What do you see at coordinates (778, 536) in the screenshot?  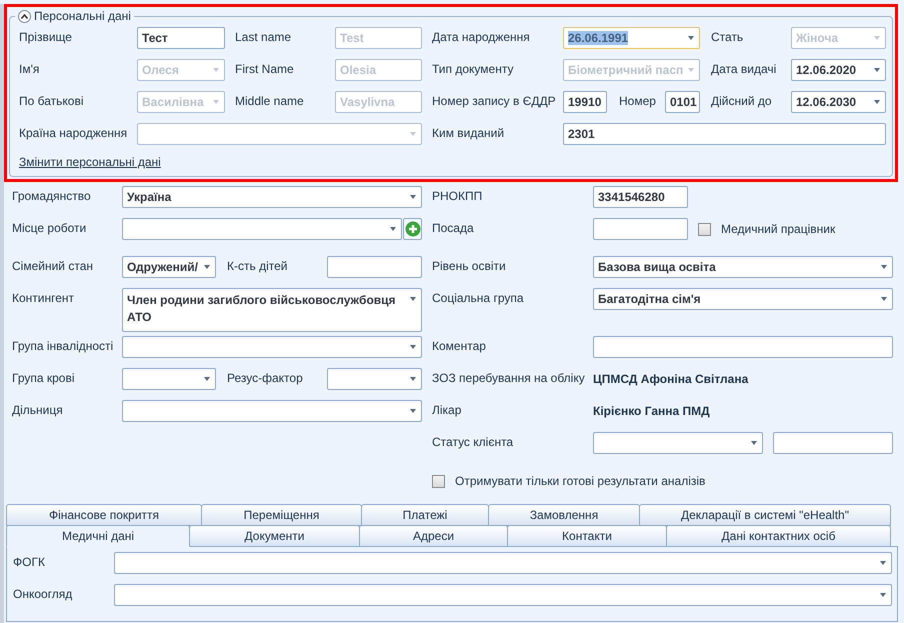 I see `tab: Дані контактних осіб` at bounding box center [778, 536].